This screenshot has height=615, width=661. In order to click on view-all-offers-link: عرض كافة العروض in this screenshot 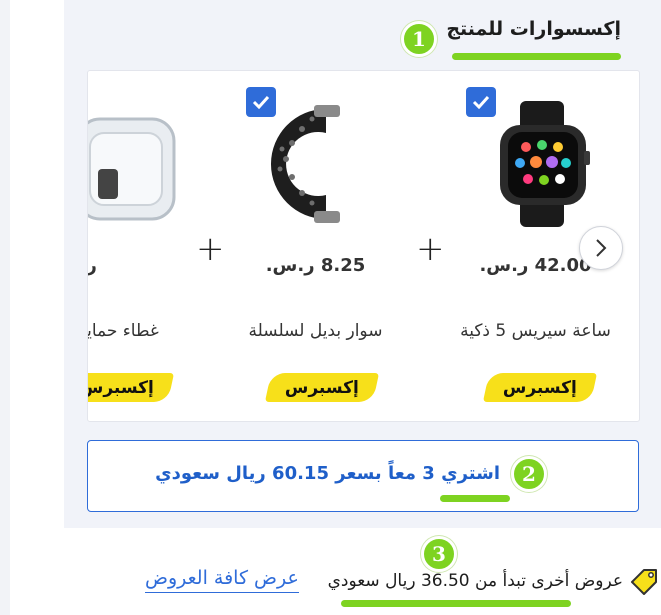, I will do `click(222, 580)`.